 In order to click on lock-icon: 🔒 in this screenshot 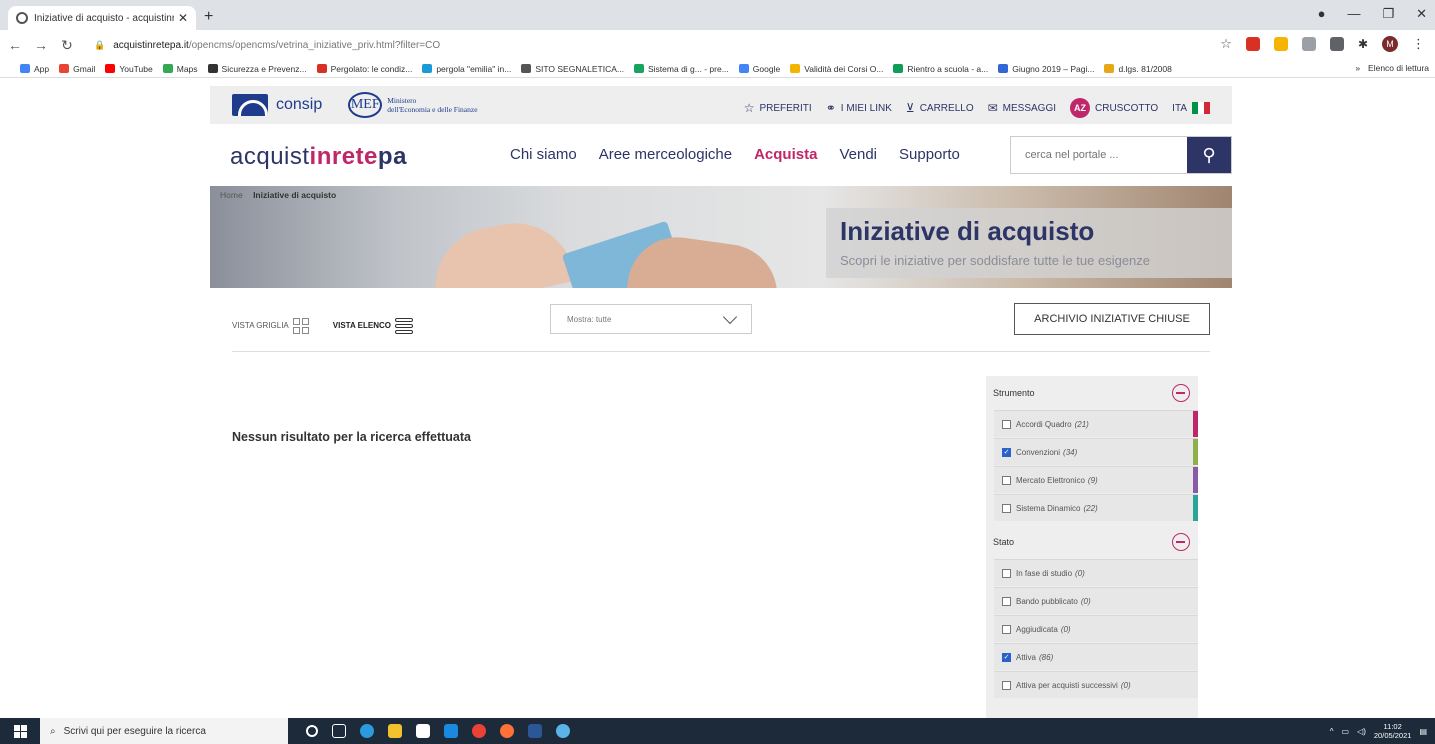, I will do `click(99, 45)`.